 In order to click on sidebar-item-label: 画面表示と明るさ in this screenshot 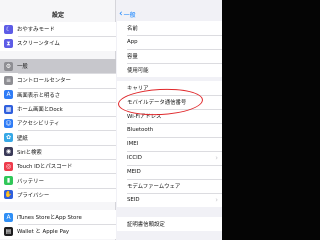, I will do `click(39, 95)`.